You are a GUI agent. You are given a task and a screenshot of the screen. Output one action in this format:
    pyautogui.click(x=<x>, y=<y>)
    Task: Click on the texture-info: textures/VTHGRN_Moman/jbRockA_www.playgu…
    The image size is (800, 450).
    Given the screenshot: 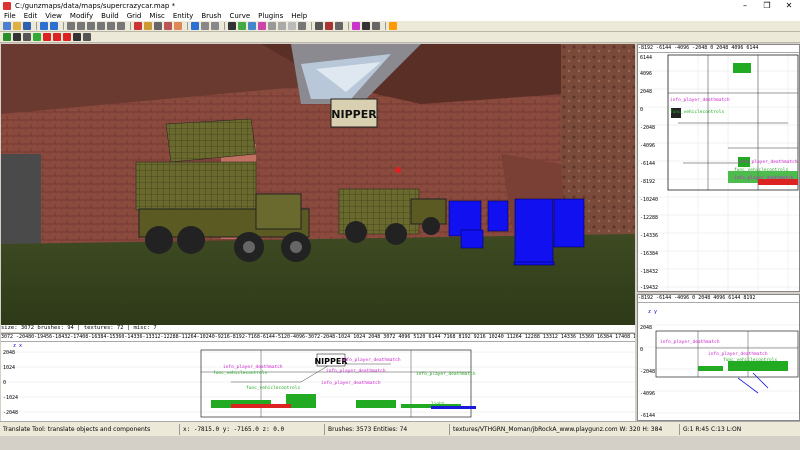 What is the action you would take?
    pyautogui.click(x=565, y=429)
    